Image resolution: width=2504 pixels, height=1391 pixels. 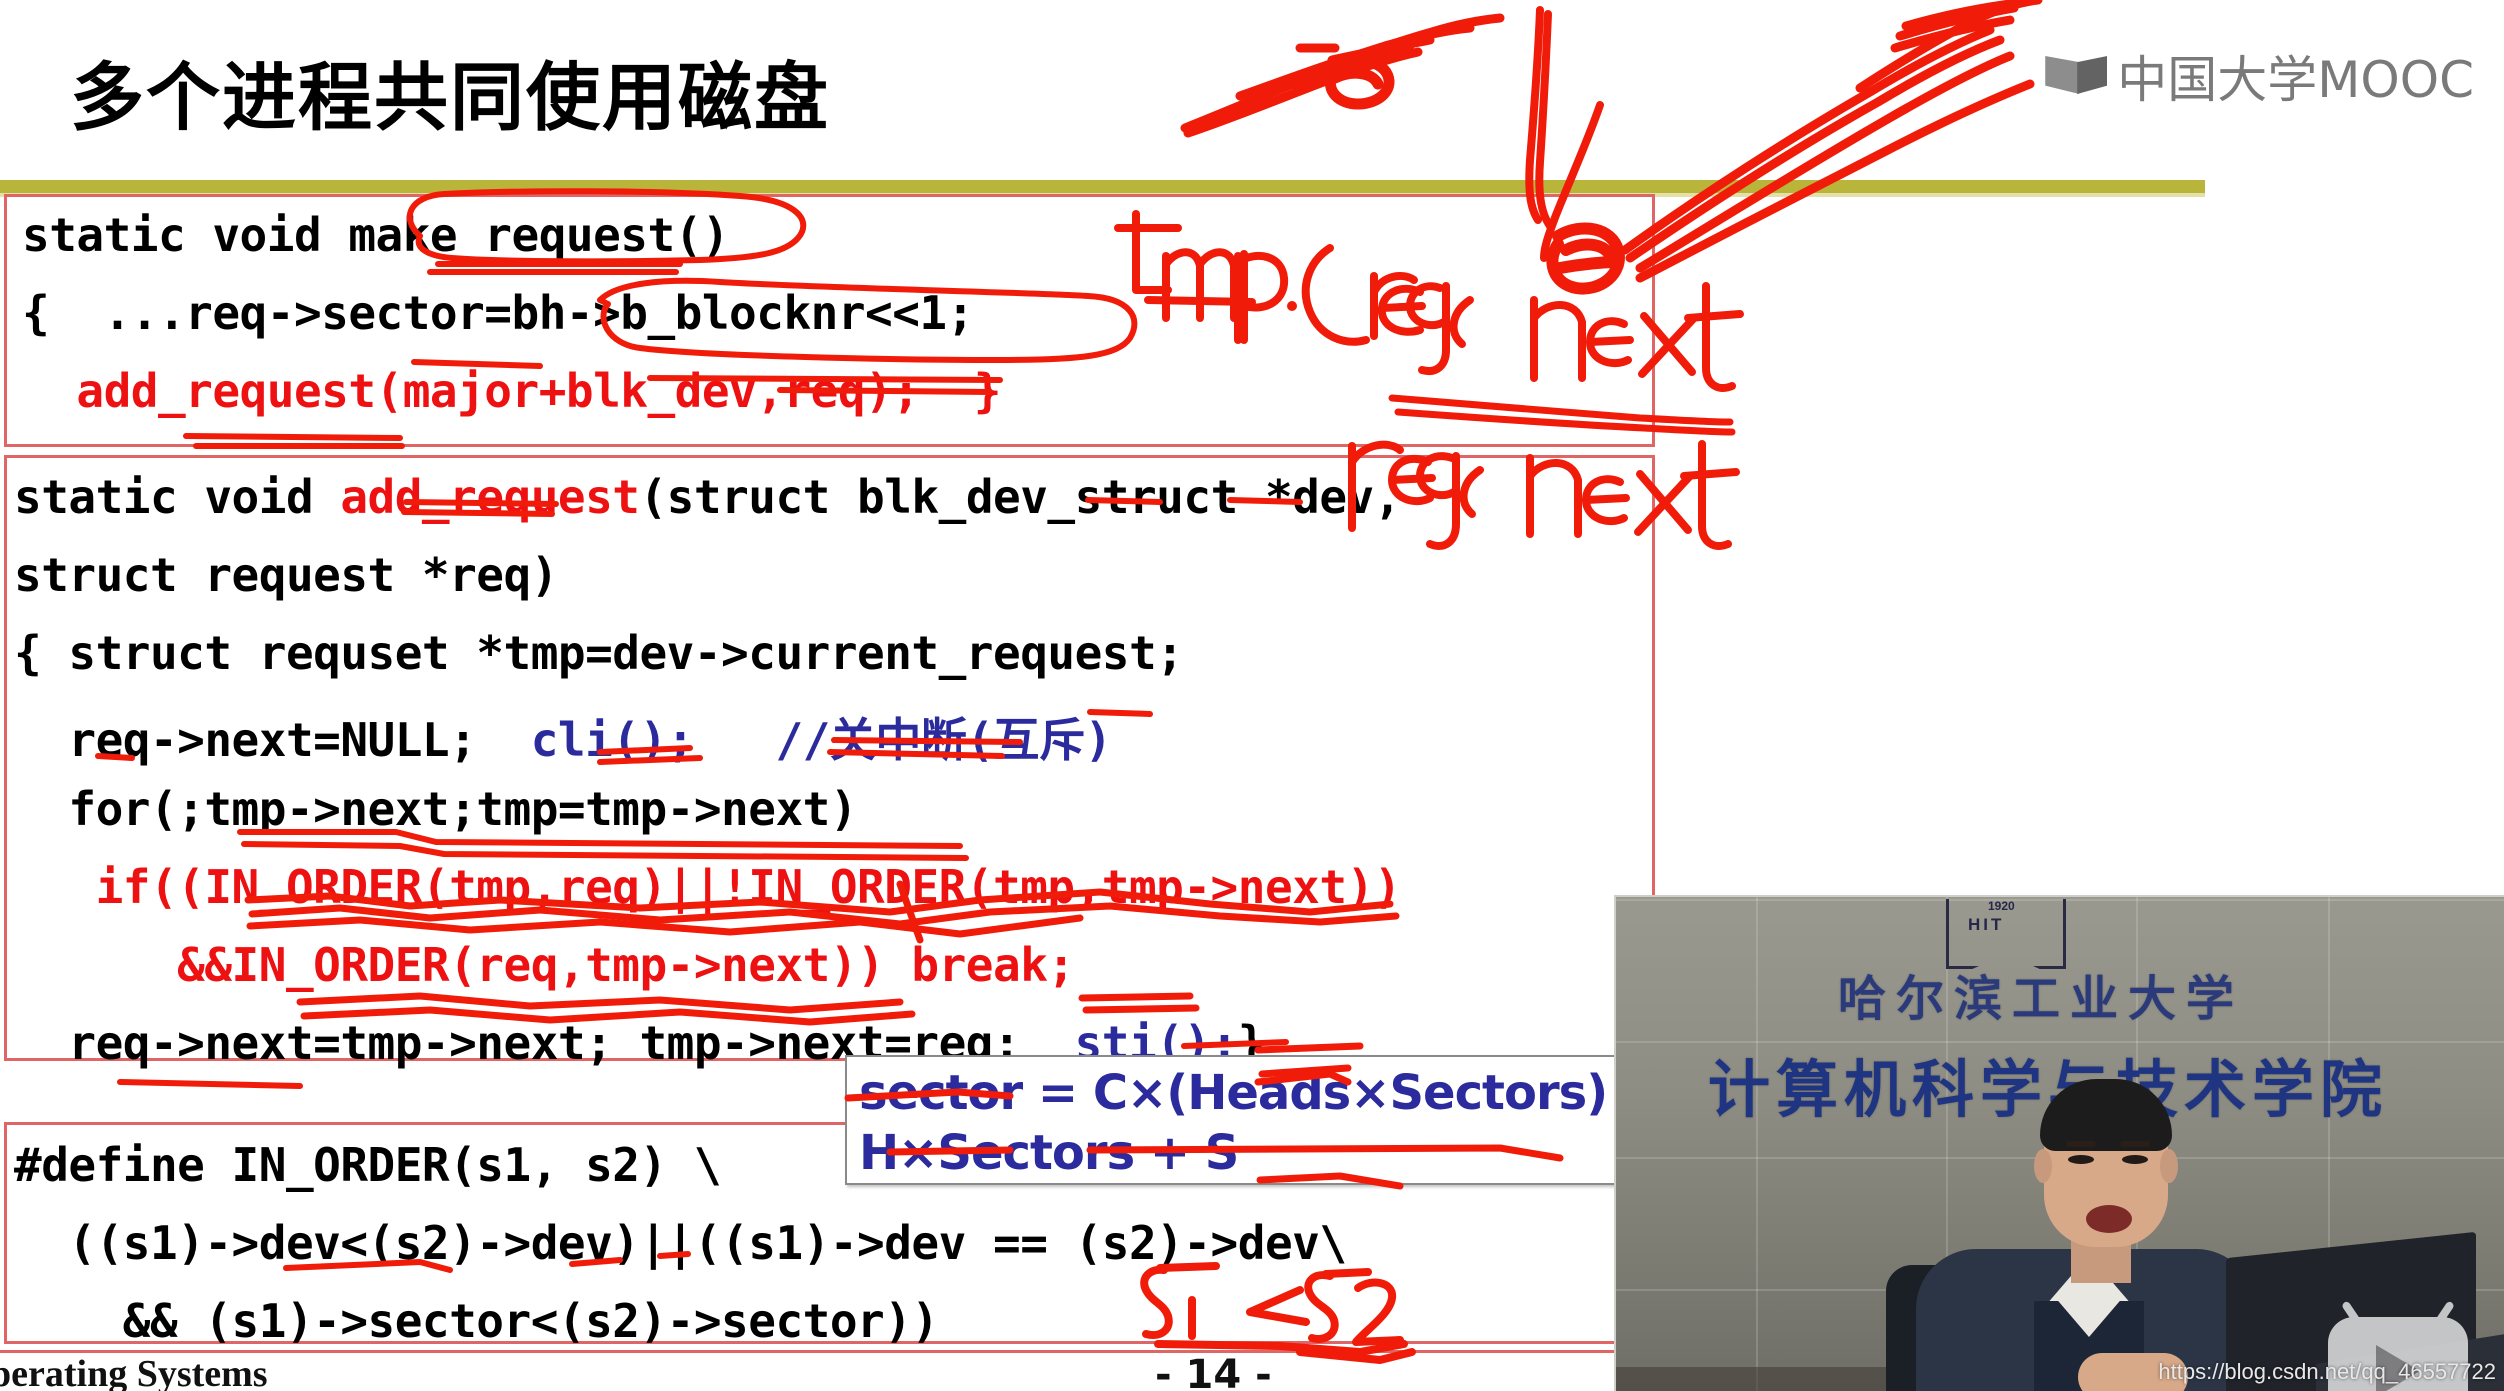 I want to click on code-in-order-line-3-seg-1: && (s1)->sector<(s2)->sector)), so click(x=476, y=1321).